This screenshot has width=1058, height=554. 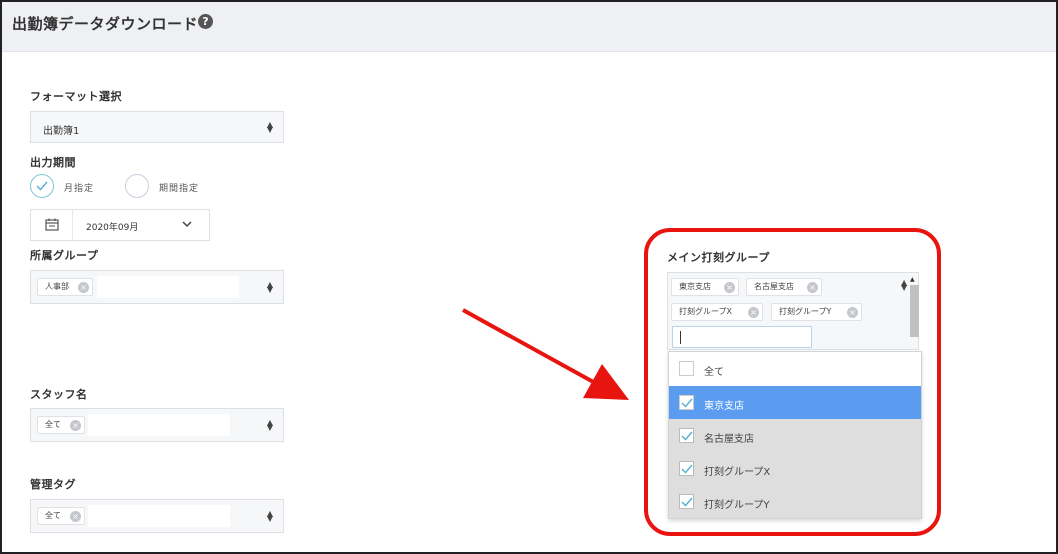 I want to click on tag-chip: 名古屋支店 ×, so click(x=784, y=287).